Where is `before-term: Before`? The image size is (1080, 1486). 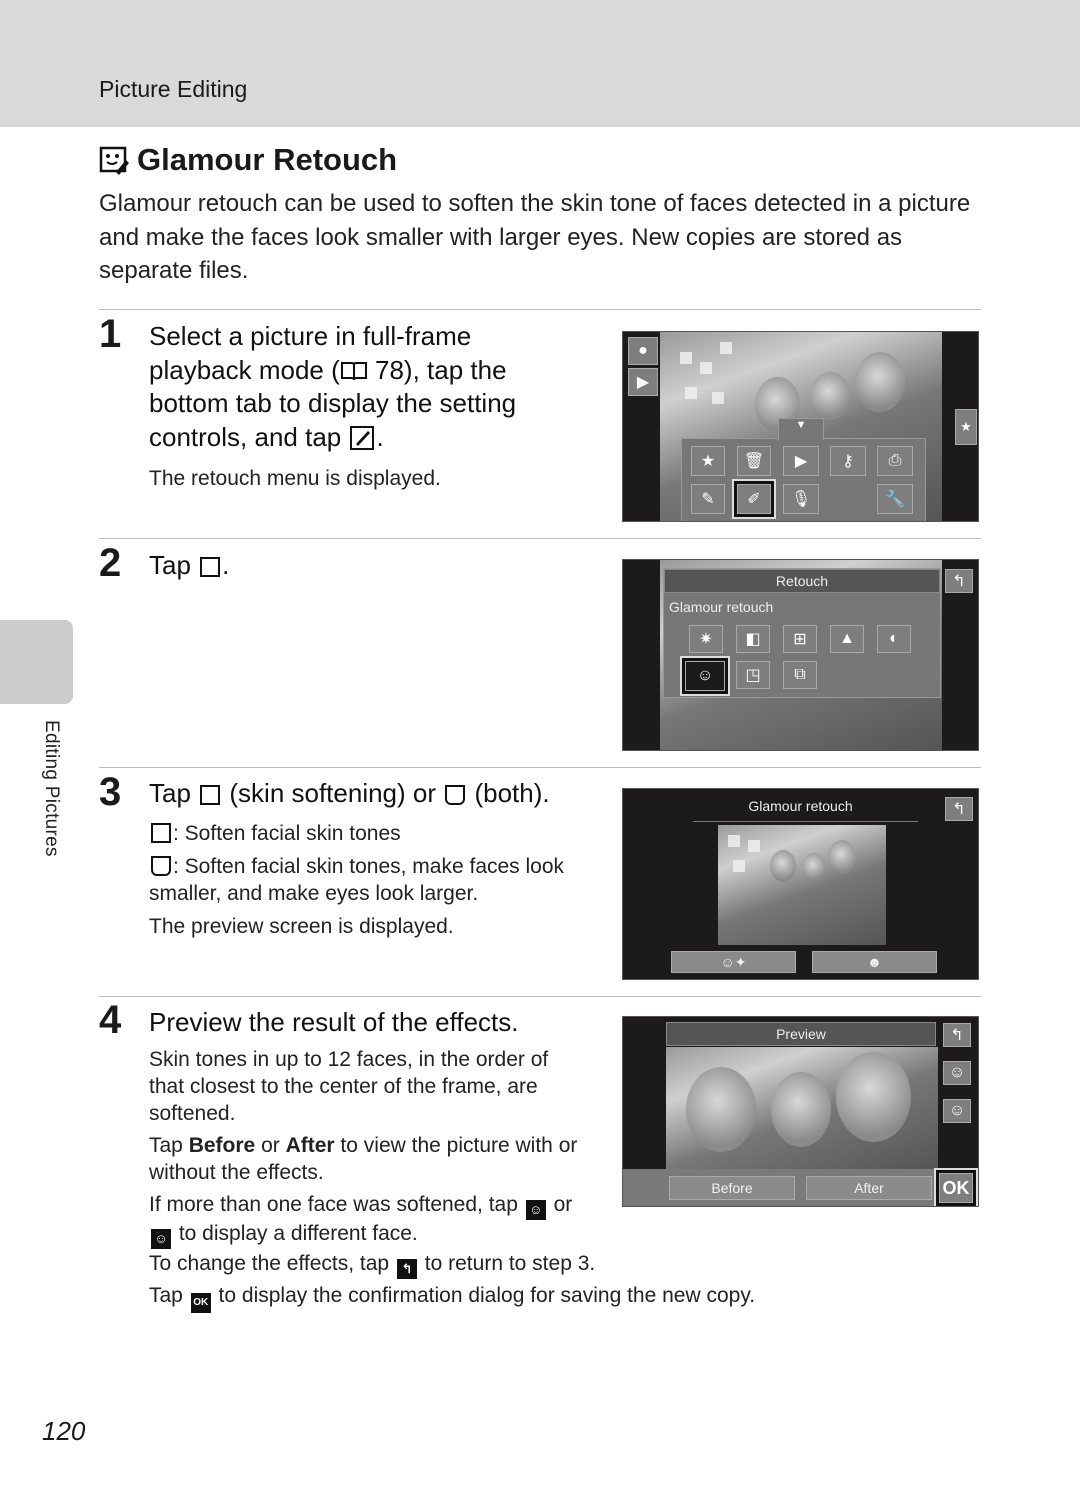 before-term: Before is located at coordinates (222, 1145).